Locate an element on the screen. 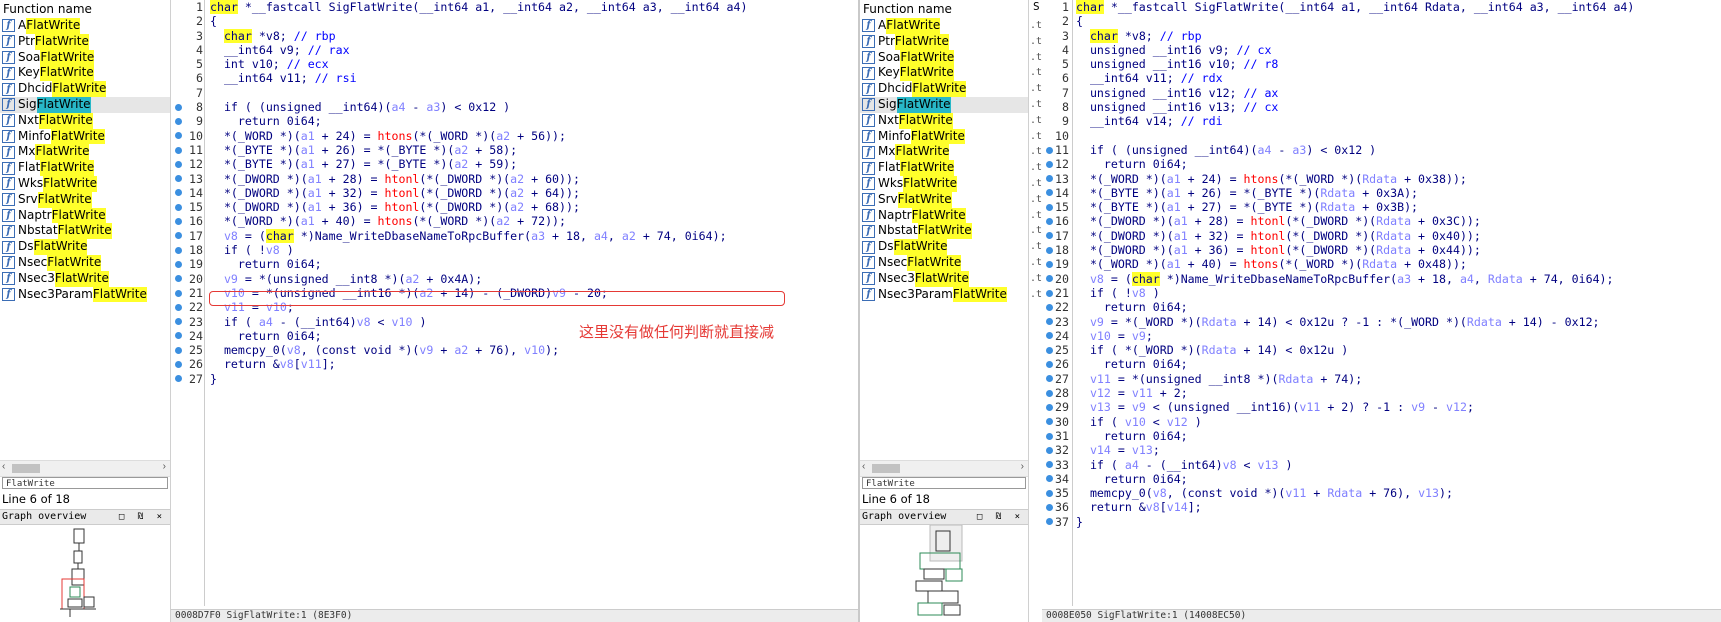 The image size is (1721, 622). code-line: 24 v10 = v9; is located at coordinates (1342, 336).